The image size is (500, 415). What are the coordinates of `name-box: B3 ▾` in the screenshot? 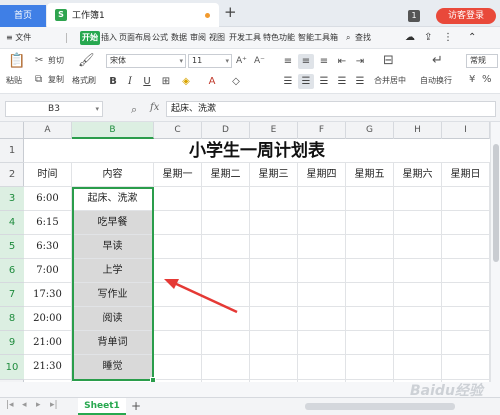 It's located at (54, 109).